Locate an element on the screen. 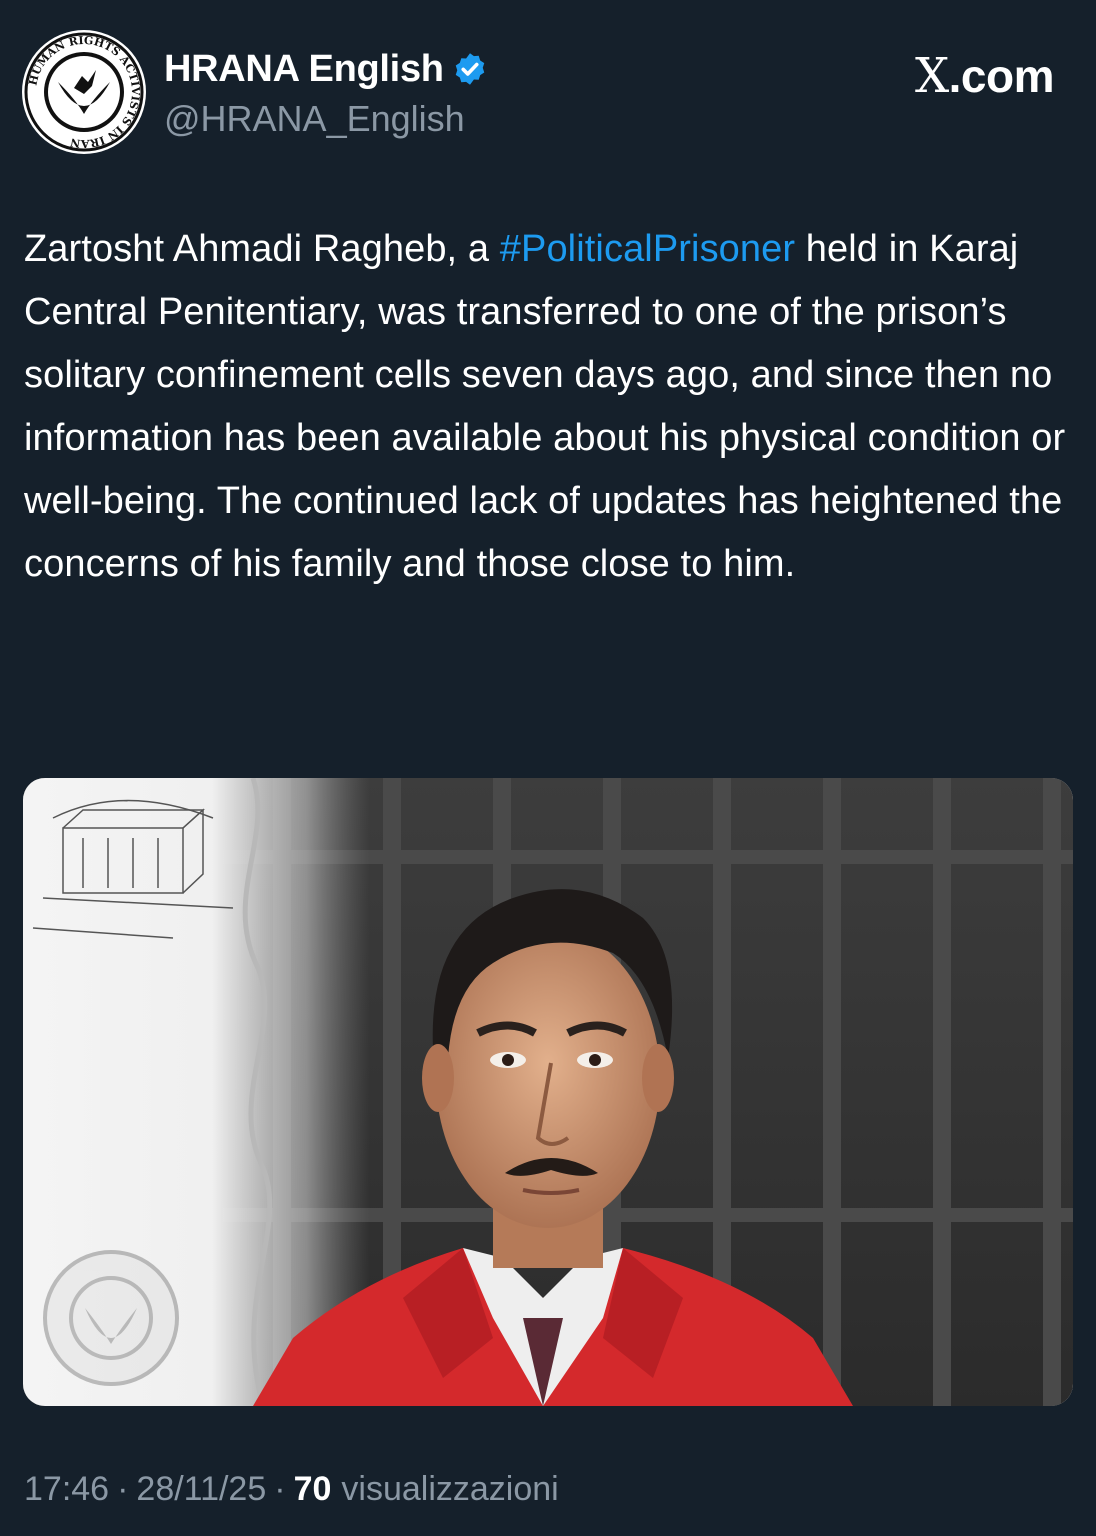 Image resolution: width=1096 pixels, height=1536 pixels. verified-badge-icon is located at coordinates (470, 69).